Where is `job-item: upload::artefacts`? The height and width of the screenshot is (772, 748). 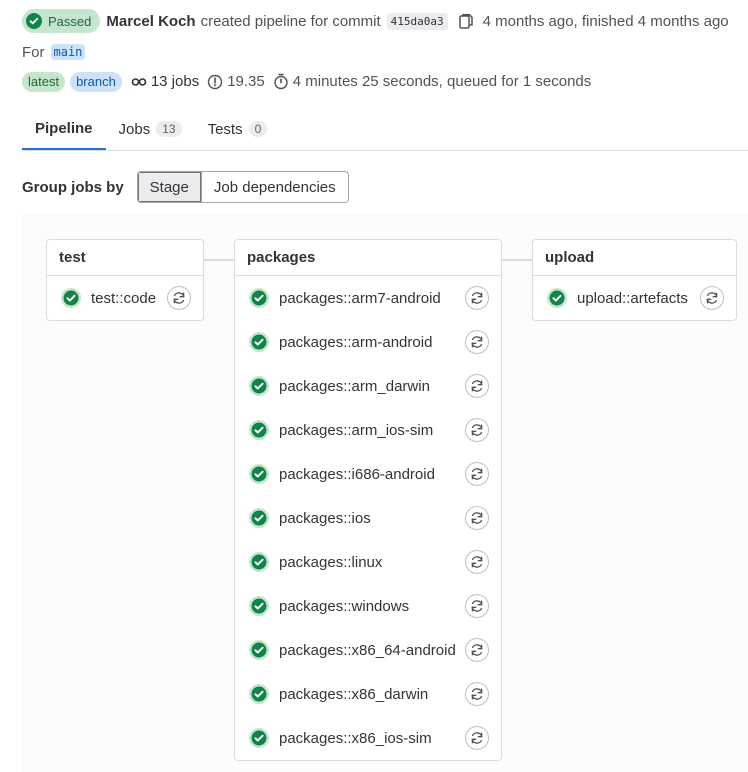 job-item: upload::artefacts is located at coordinates (634, 298).